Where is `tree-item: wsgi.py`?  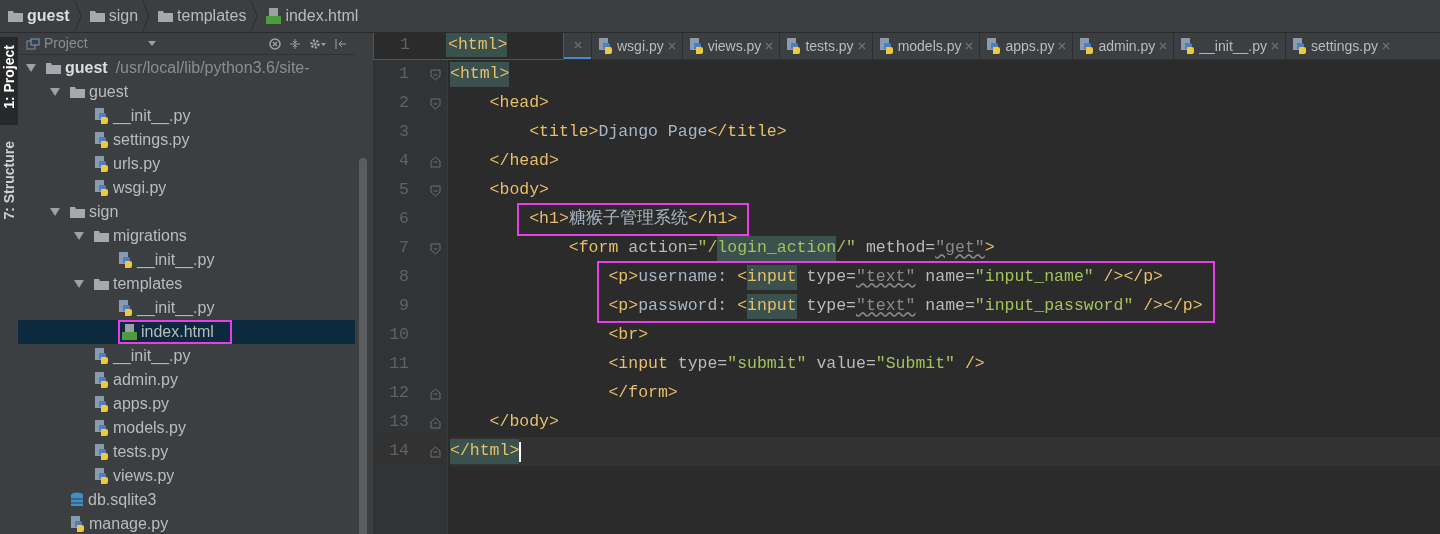 tree-item: wsgi.py is located at coordinates (186, 188).